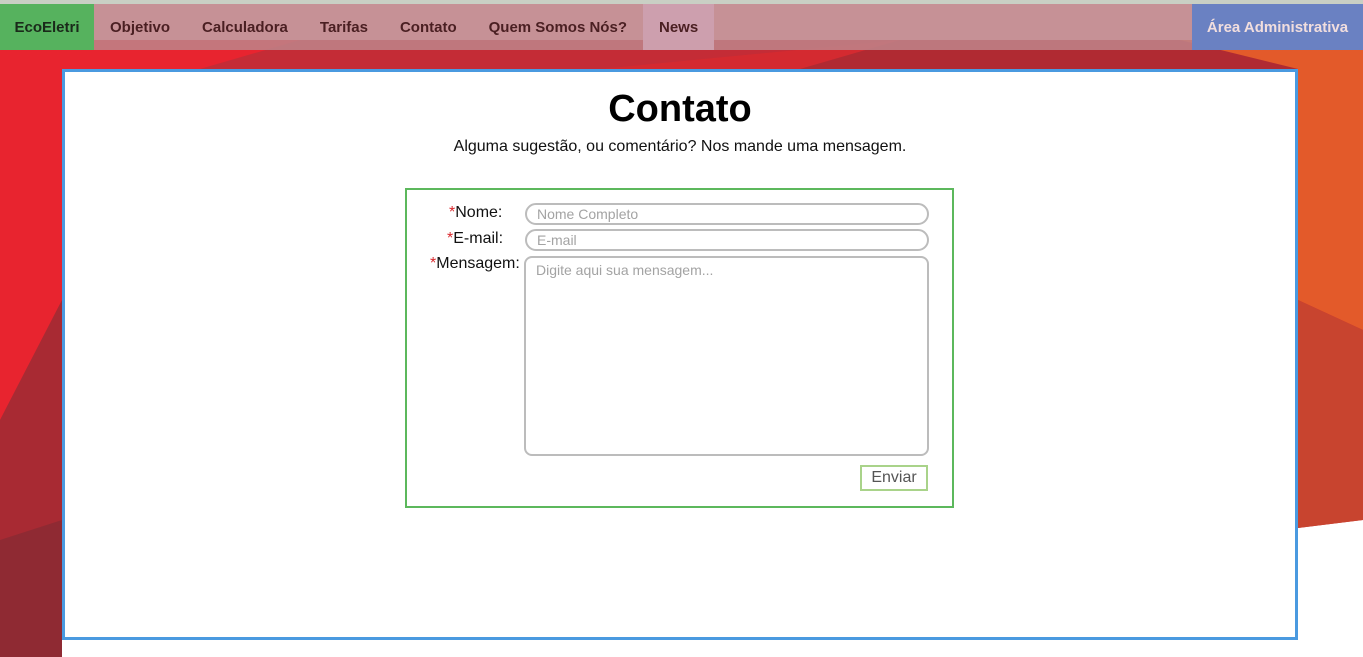 The height and width of the screenshot is (657, 1363). What do you see at coordinates (726, 356) in the screenshot?
I see `message-textarea` at bounding box center [726, 356].